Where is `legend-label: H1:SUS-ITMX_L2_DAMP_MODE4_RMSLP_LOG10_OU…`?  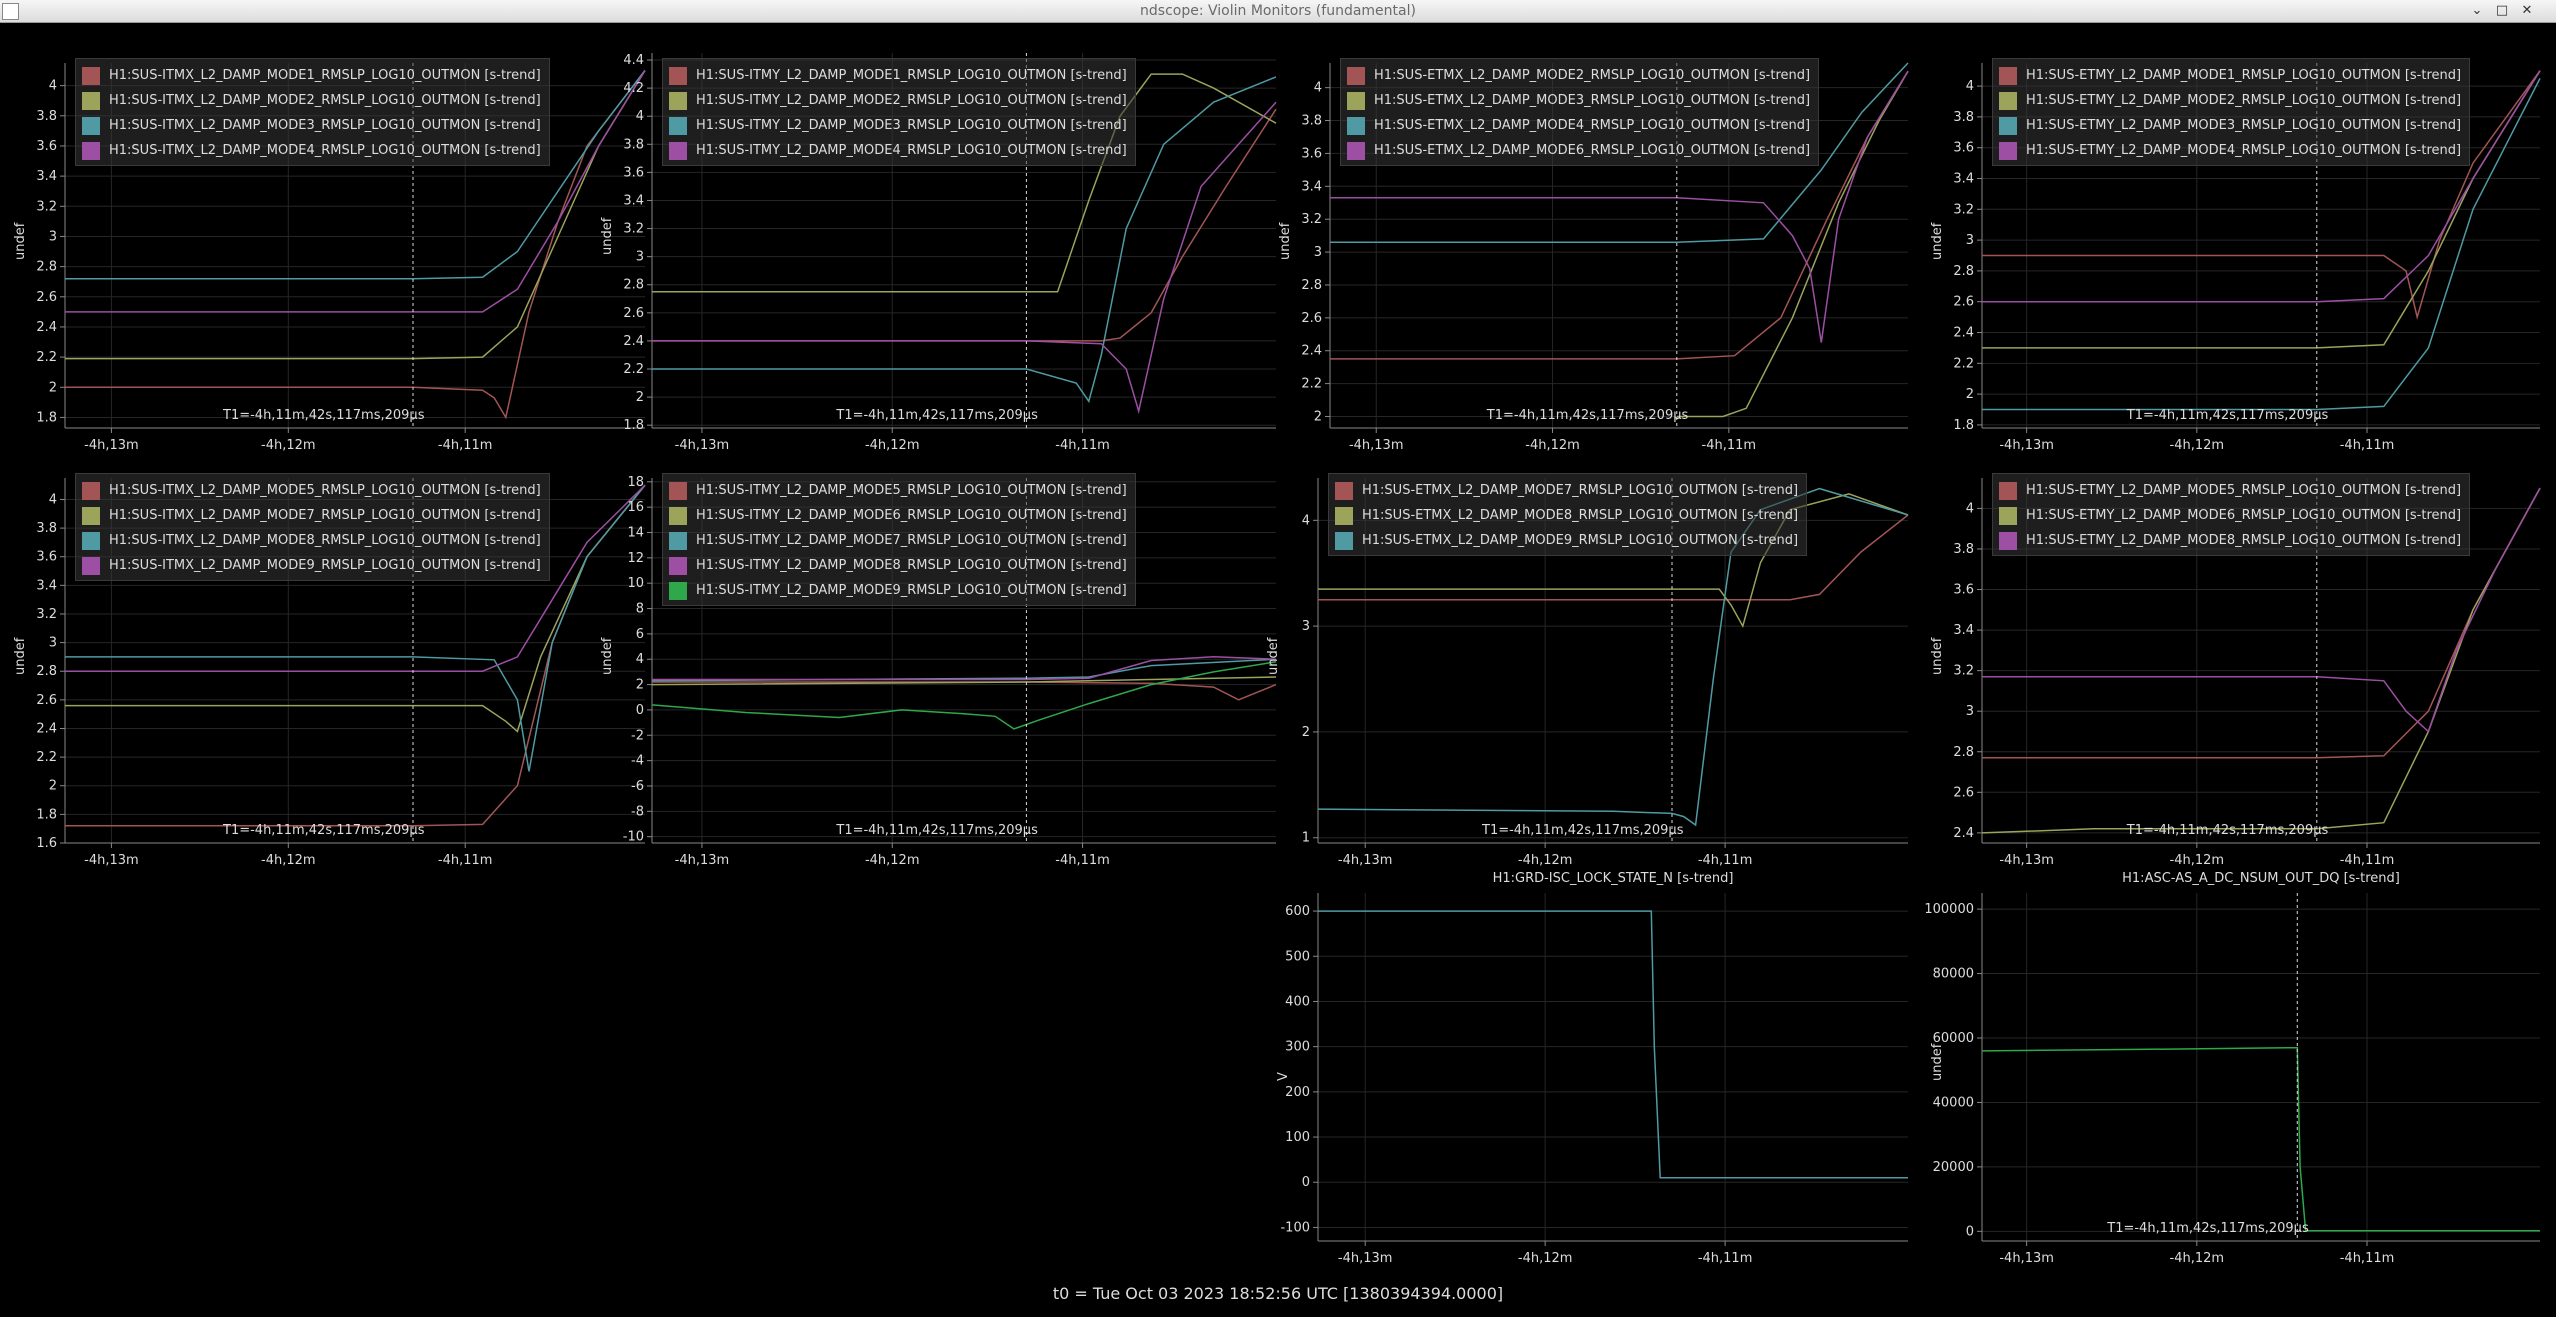 legend-label: H1:SUS-ITMX_L2_DAMP_MODE4_RMSLP_LOG10_OU… is located at coordinates (325, 150).